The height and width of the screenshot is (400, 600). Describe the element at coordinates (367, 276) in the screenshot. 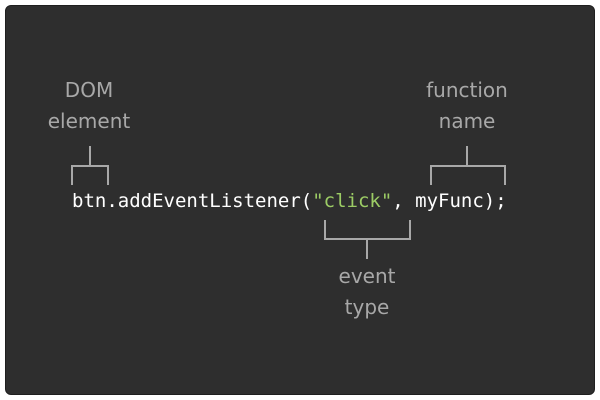

I see `event-type-label-line1: event` at that location.